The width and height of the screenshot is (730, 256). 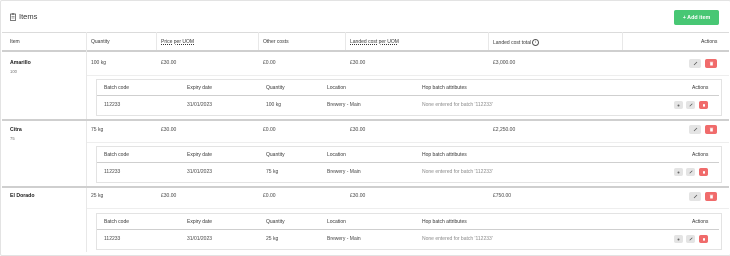 What do you see at coordinates (12, 138) in the screenshot?
I see `item-sub: 75` at bounding box center [12, 138].